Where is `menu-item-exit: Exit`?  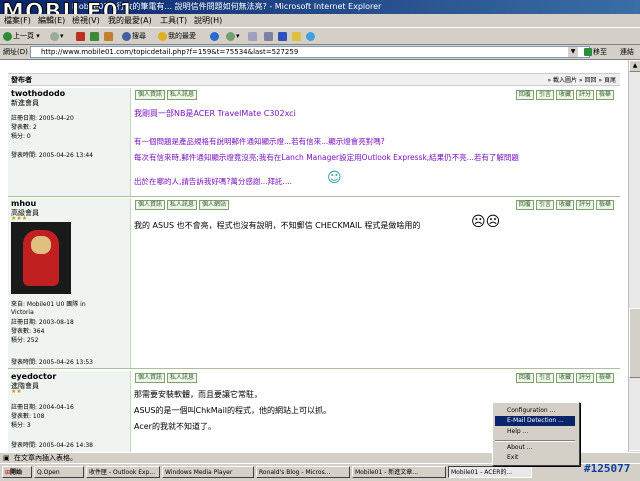 menu-item-exit: Exit is located at coordinates (535, 458).